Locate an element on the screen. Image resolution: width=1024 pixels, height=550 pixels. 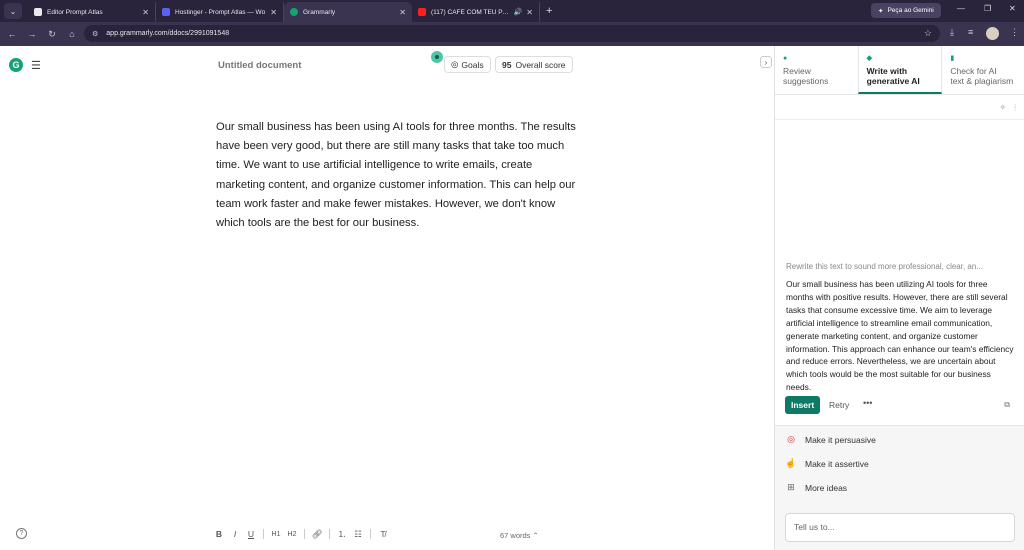
tab-label-line1: Review is located at coordinates (797, 71).